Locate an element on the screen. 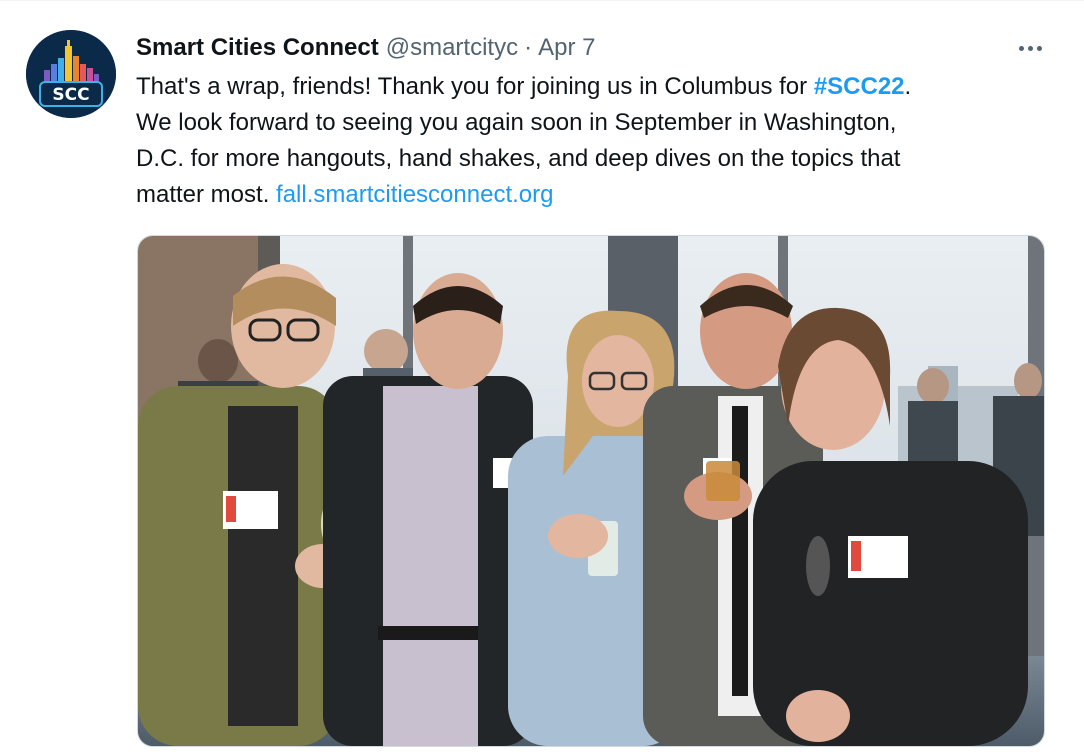 Image resolution: width=1084 pixels, height=754 pixels. author-handle: @smartcityc is located at coordinates (452, 48).